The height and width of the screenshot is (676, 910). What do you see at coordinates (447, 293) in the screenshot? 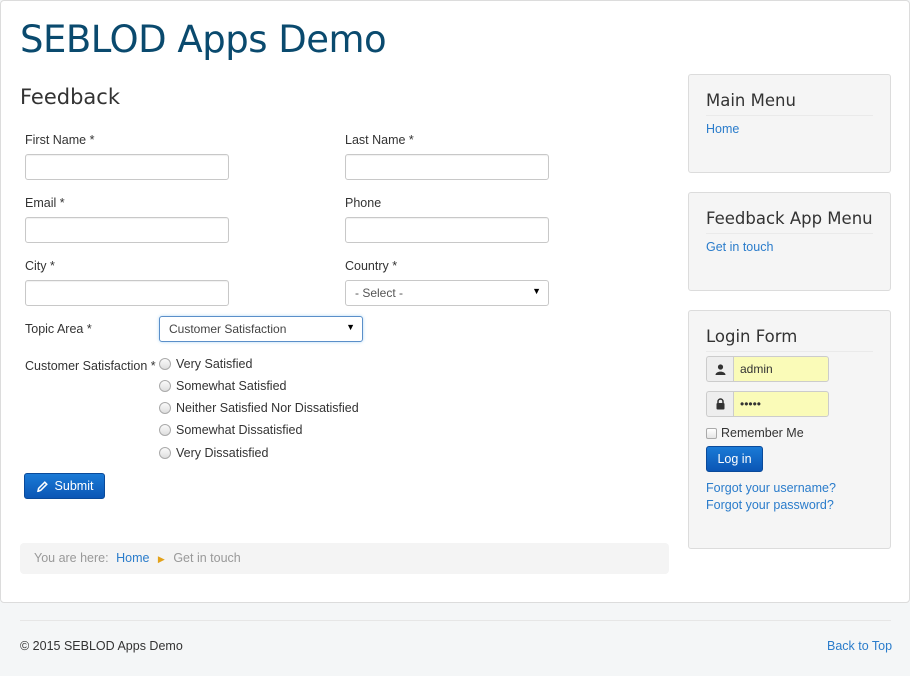
I see `country-select: - Select - ▼` at bounding box center [447, 293].